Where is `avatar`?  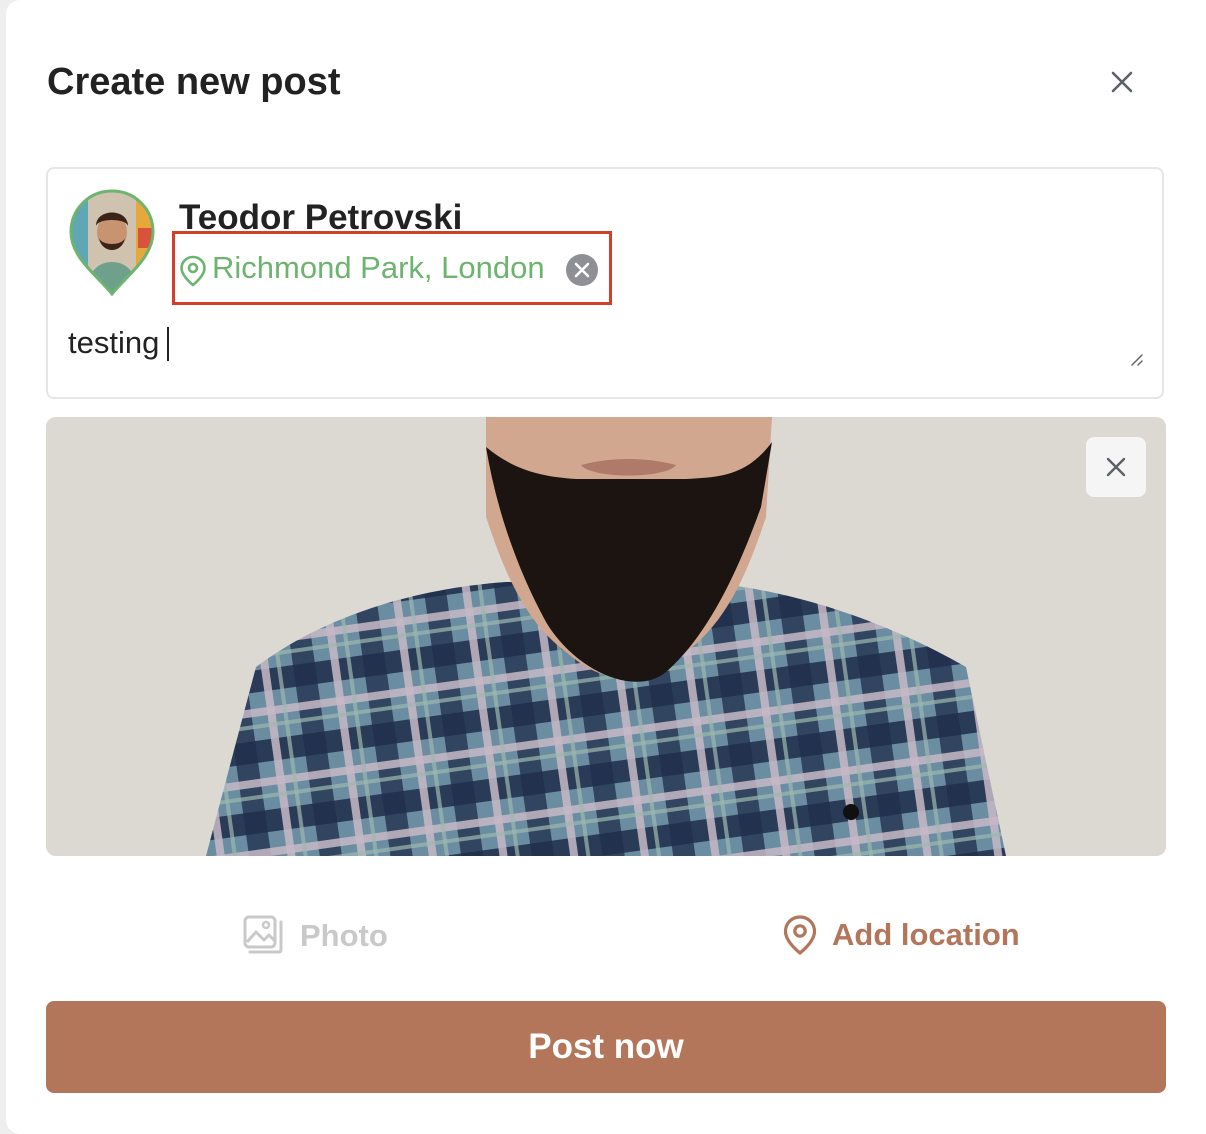 avatar is located at coordinates (112, 243).